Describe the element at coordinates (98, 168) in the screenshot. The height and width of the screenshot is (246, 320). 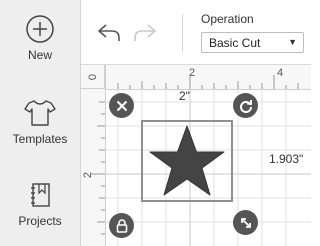
I see `ruler-ticks` at that location.